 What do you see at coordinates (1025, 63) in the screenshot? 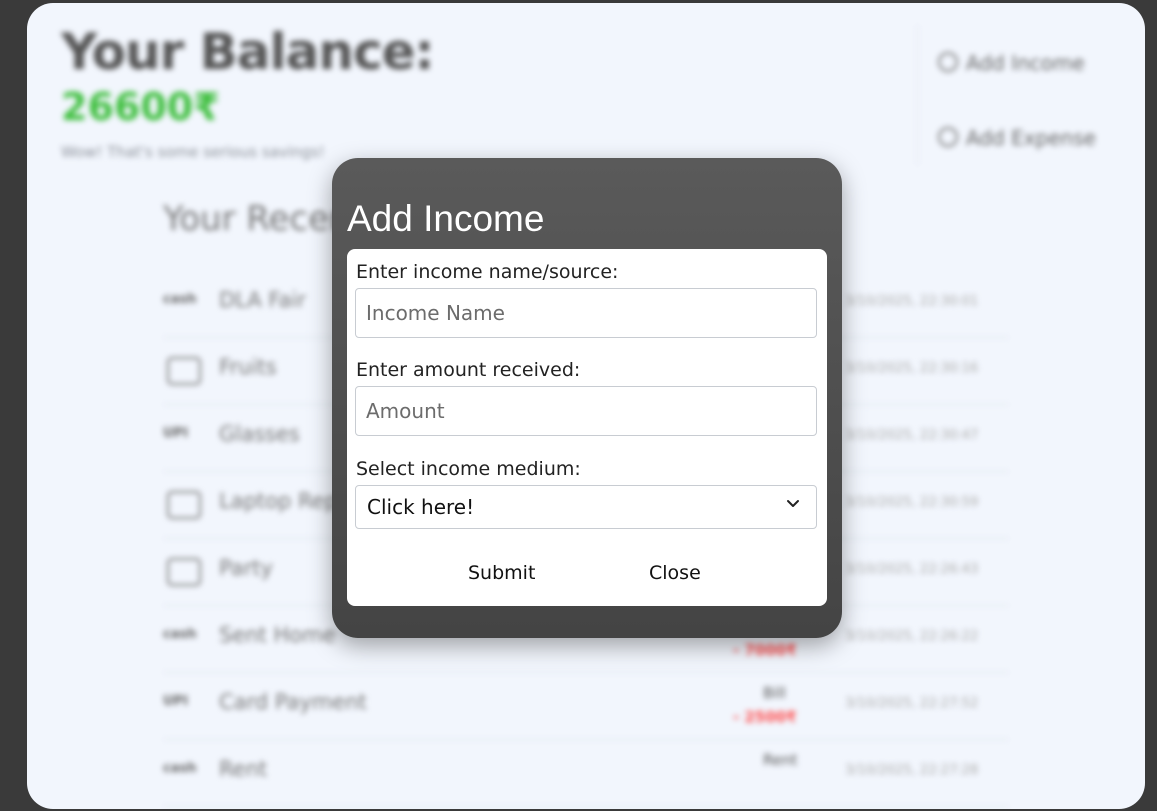
I see `add-income-label: Add Income` at bounding box center [1025, 63].